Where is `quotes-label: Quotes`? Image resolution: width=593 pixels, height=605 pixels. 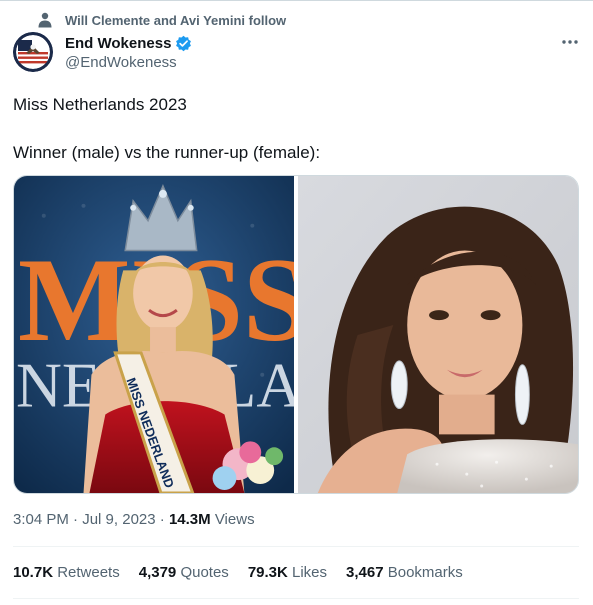
quotes-label: Quotes is located at coordinates (202, 572).